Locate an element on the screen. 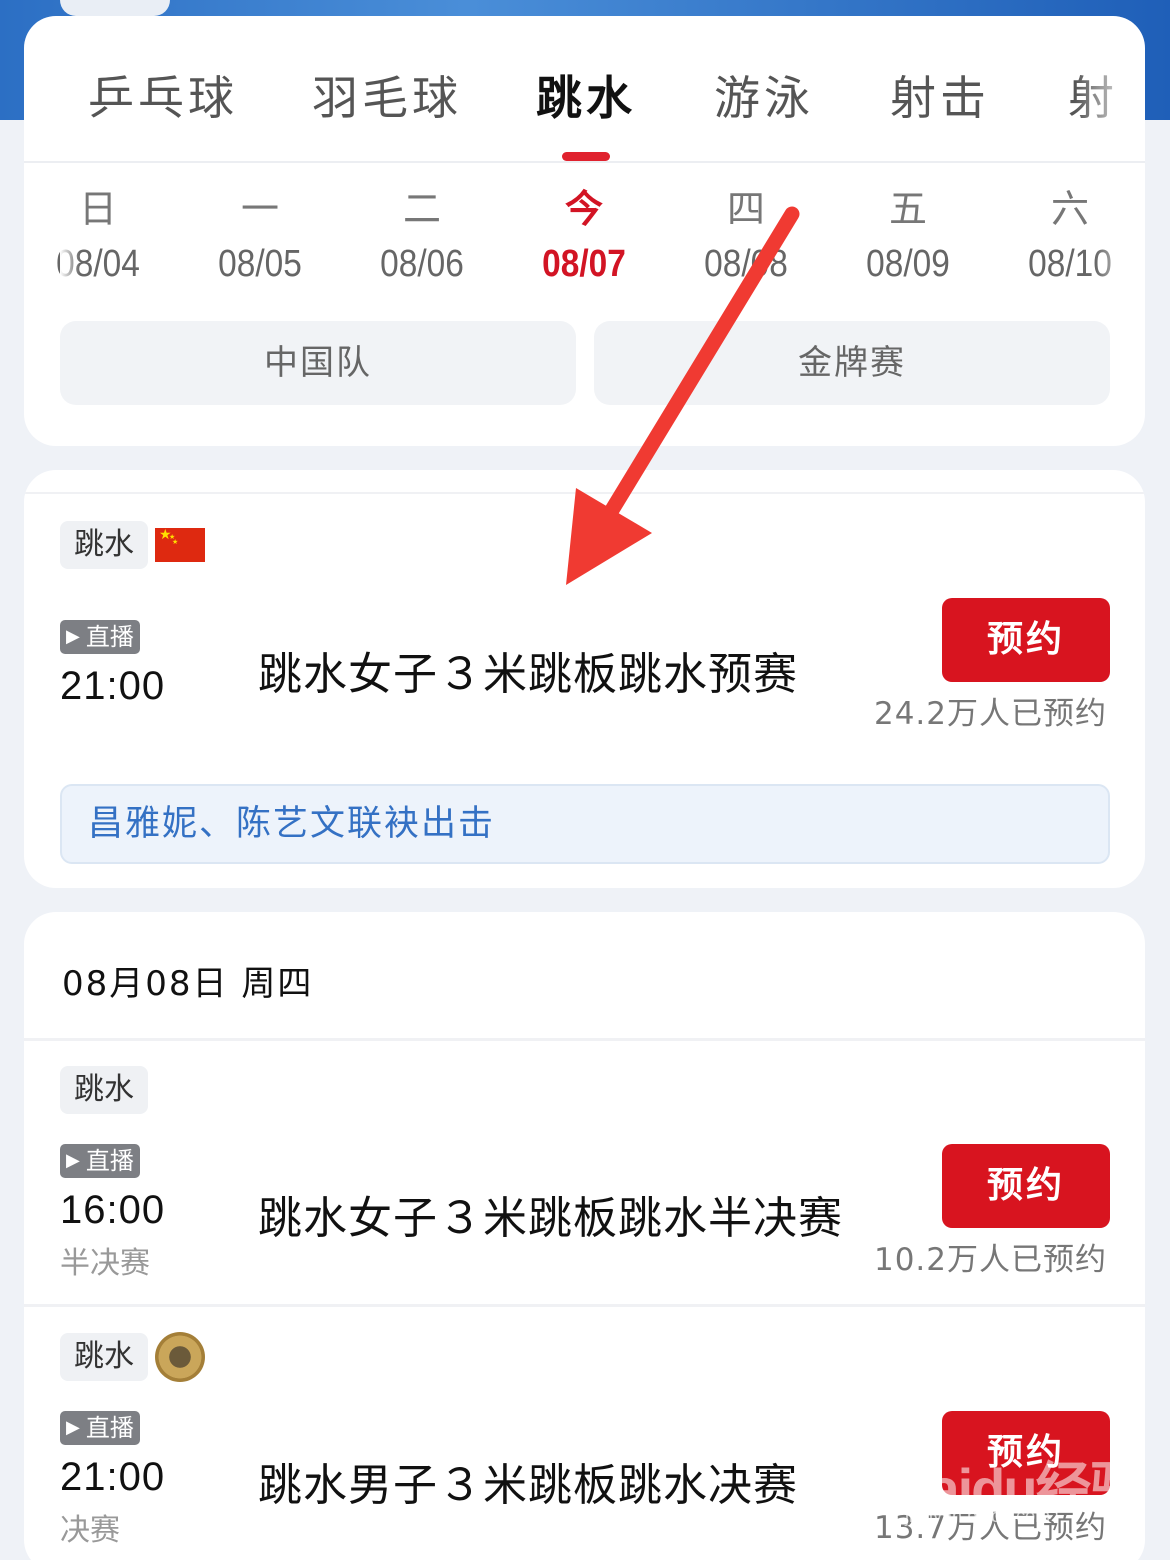 The height and width of the screenshot is (1560, 1170). day-0809: 五 08/09 is located at coordinates (908, 239).